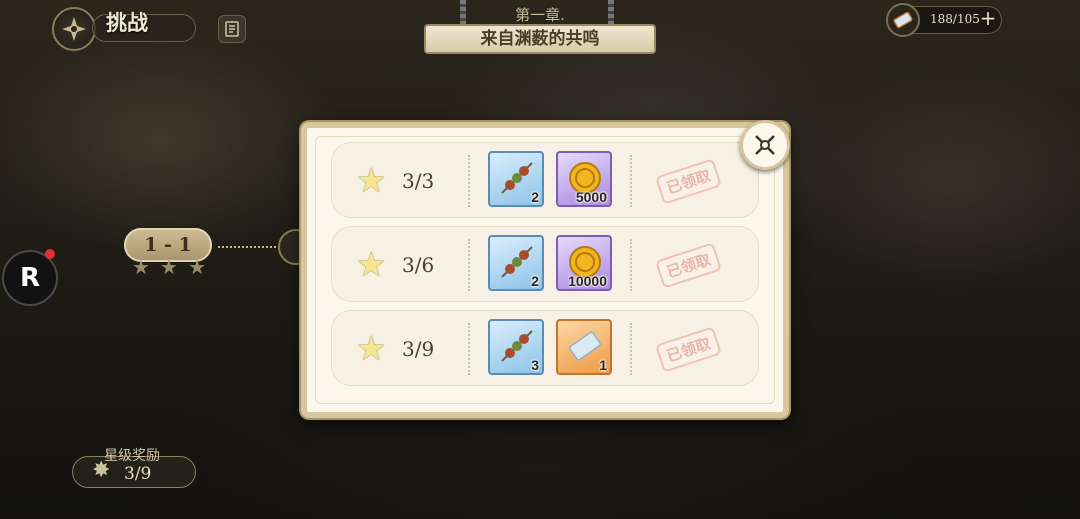  What do you see at coordinates (545, 180) in the screenshot?
I see `reward-row: ★ 3/3 2 5000 已领取` at bounding box center [545, 180].